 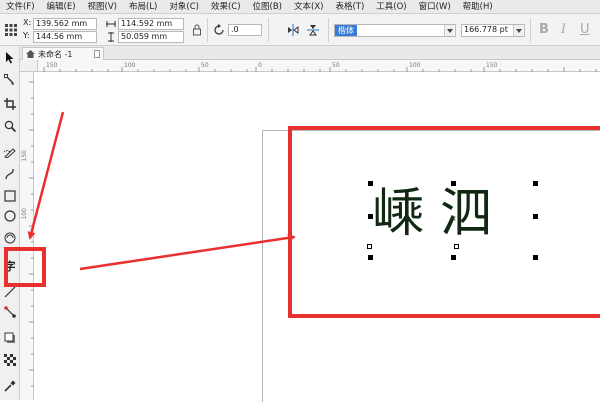 I want to click on home-icon, so click(x=30, y=54).